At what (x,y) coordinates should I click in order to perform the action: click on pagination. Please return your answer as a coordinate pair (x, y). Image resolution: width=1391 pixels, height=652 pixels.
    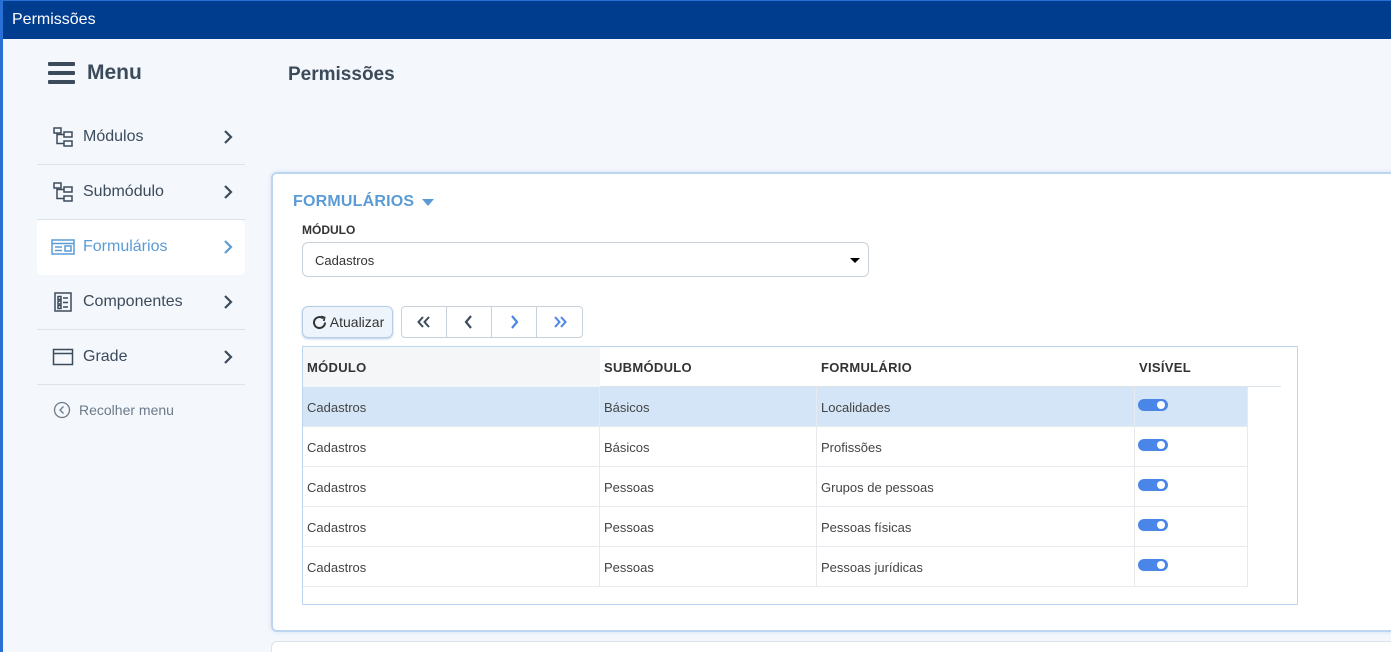
    Looking at the image, I should click on (492, 322).